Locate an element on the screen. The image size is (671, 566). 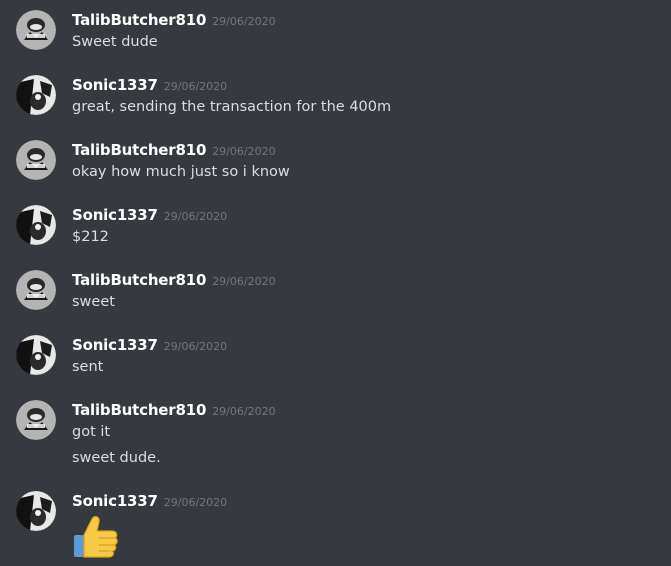
emoji is located at coordinates (96, 539).